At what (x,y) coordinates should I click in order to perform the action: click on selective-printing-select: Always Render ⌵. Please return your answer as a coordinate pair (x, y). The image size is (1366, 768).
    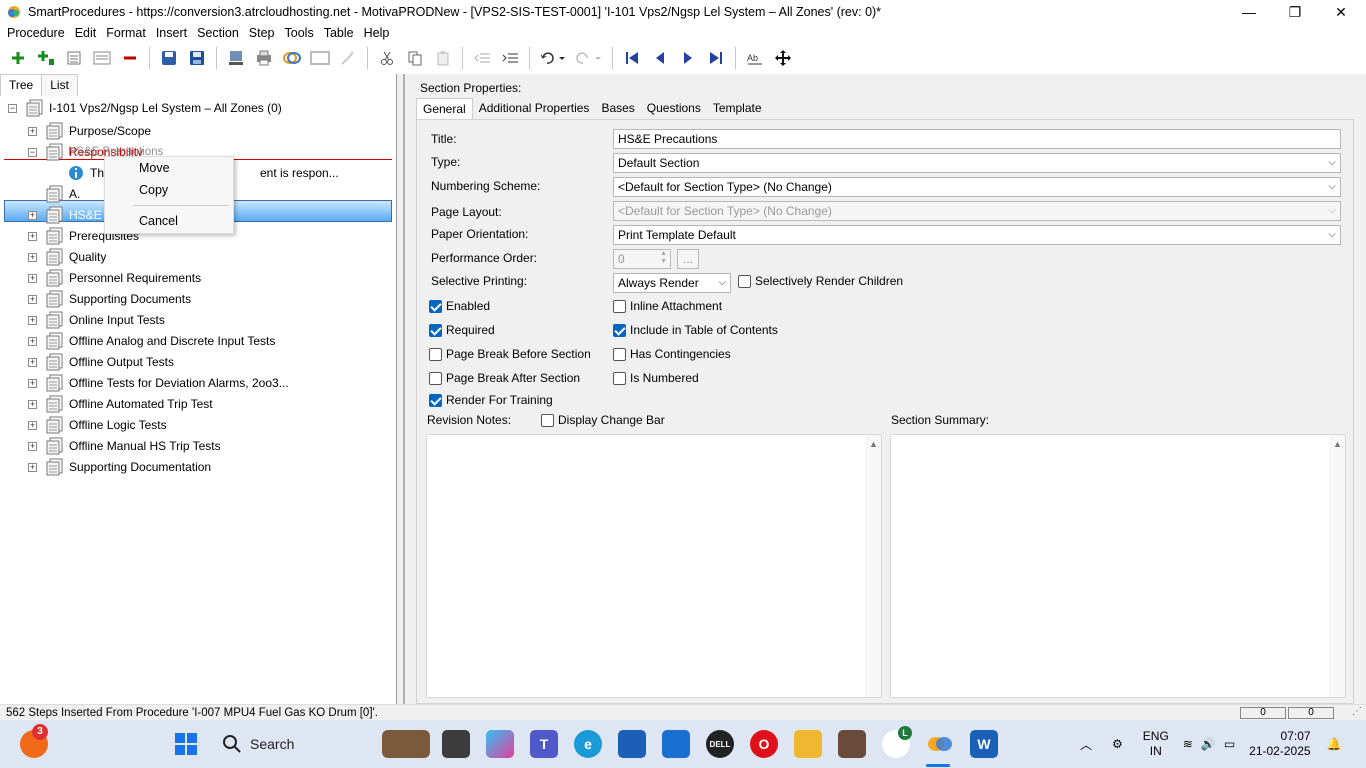
    Looking at the image, I should click on (672, 283).